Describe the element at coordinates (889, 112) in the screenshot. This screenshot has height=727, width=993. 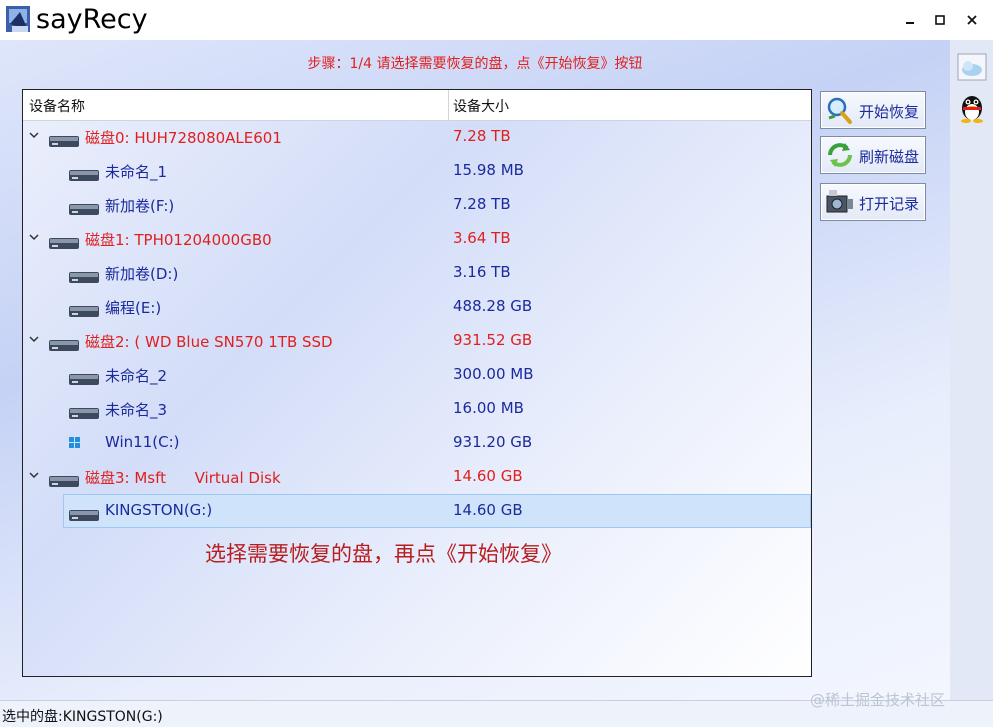
I see `start-recovery-label: 开始恢复` at that location.